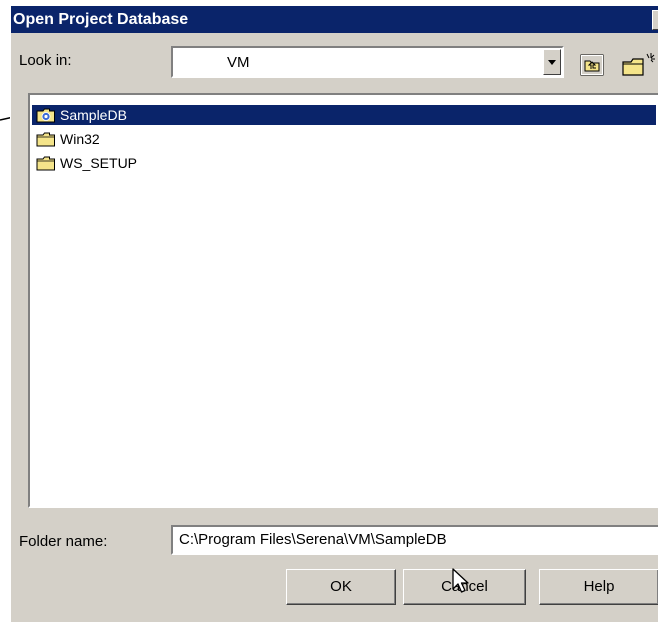  What do you see at coordinates (344, 115) in the screenshot?
I see `file-item-sampledb: SampleDB` at bounding box center [344, 115].